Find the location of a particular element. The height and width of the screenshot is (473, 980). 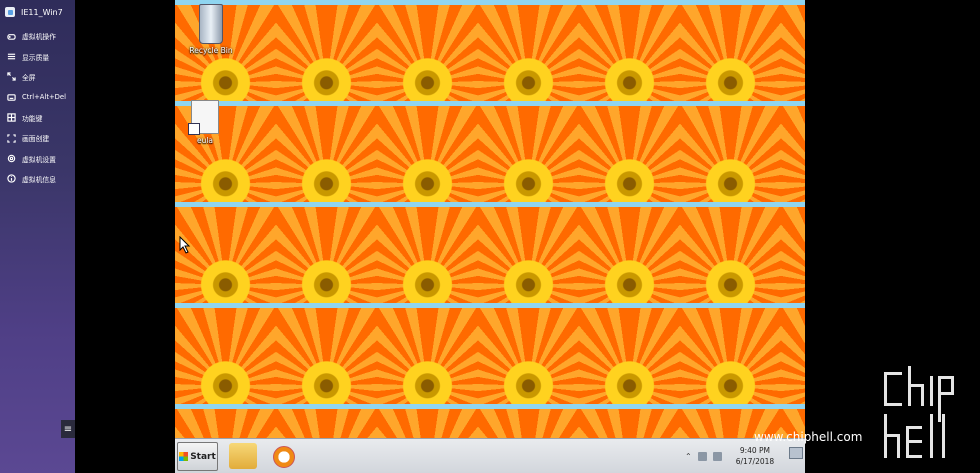

menu-item-ctrl-alt-del: Ctrl+Alt+Del is located at coordinates (37, 97).